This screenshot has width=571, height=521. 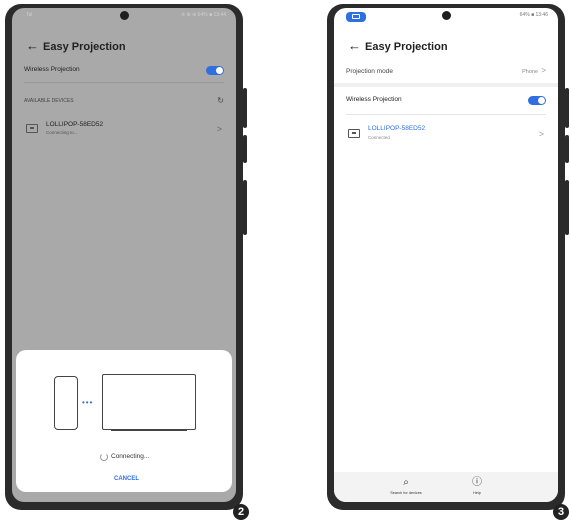 I want to click on available-devices-label: AVAILABLE DEVICES, so click(x=49, y=101).